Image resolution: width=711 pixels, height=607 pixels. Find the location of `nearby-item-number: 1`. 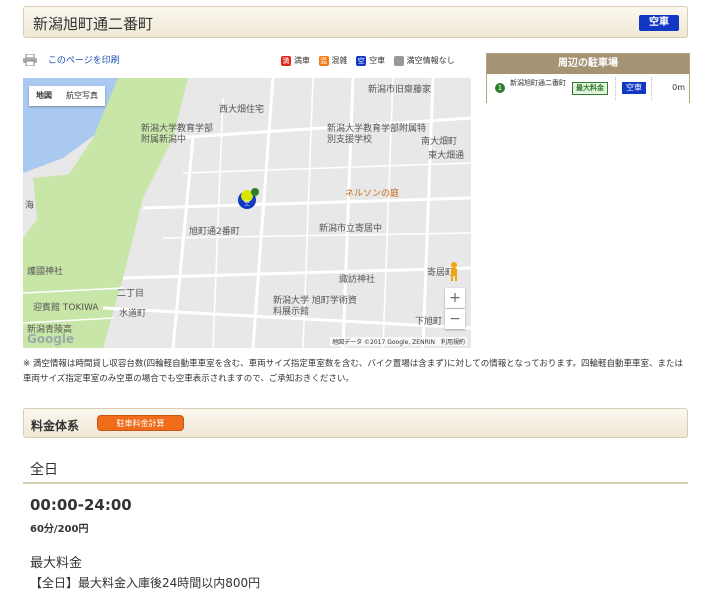

nearby-item-number: 1 is located at coordinates (500, 88).